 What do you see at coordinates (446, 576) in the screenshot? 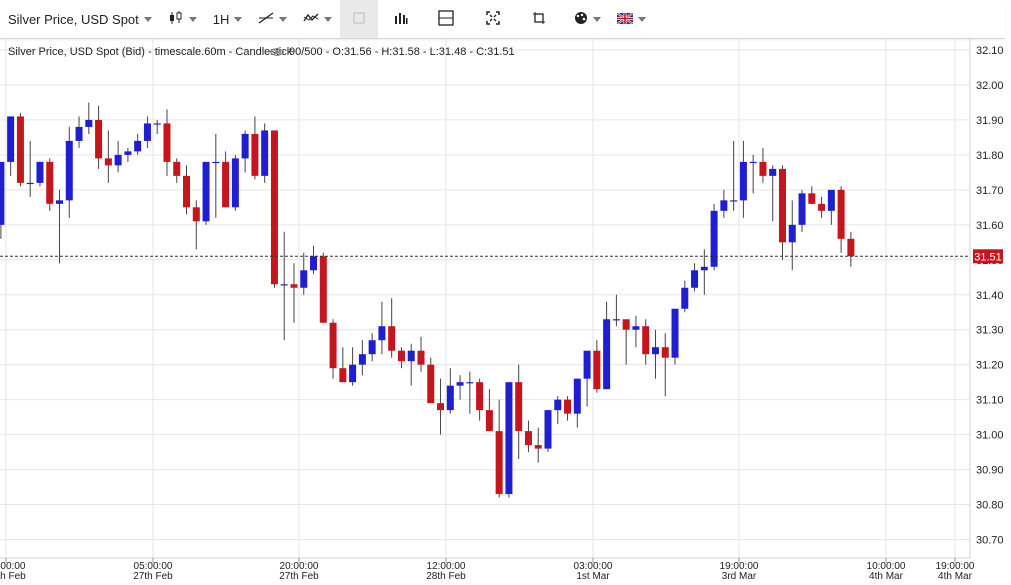
I see `date-tick-label: 28th Feb` at bounding box center [446, 576].